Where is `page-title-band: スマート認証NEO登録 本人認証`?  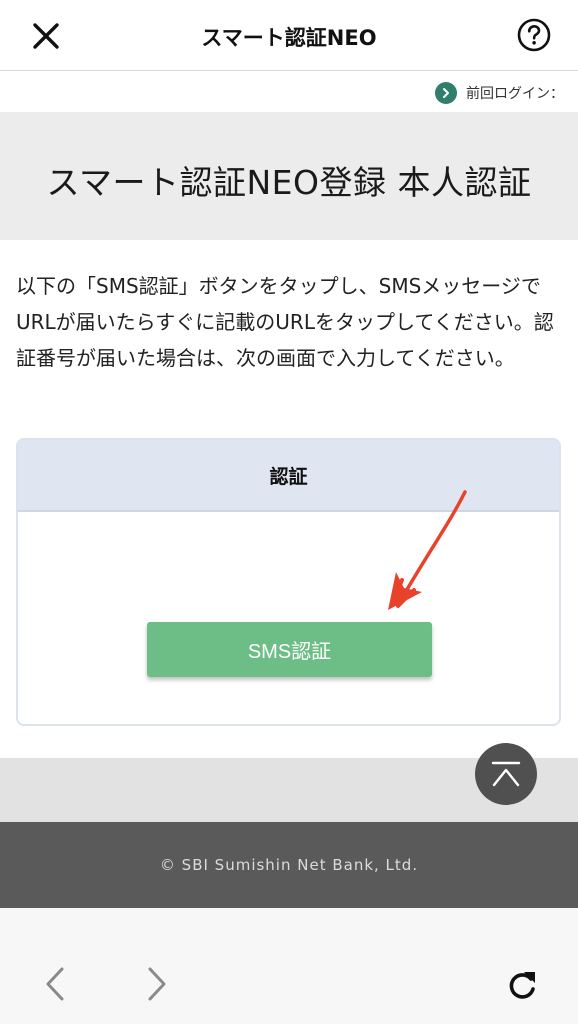
page-title-band: スマート認証NEO登録 本人認証 is located at coordinates (289, 176).